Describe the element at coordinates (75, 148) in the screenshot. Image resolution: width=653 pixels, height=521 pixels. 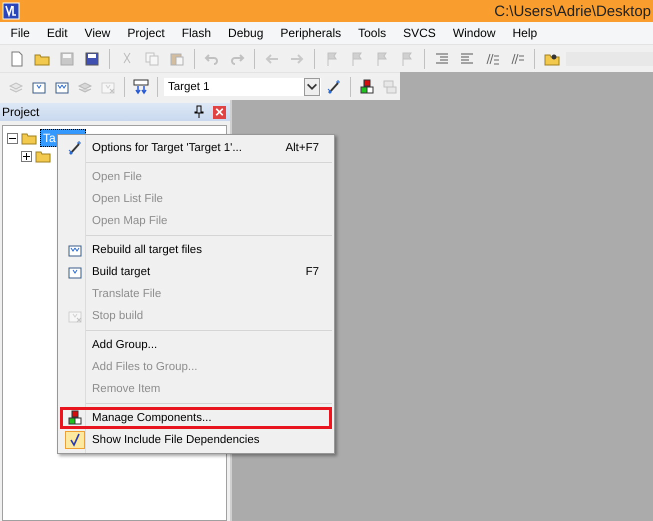
I see `wand-icon` at that location.